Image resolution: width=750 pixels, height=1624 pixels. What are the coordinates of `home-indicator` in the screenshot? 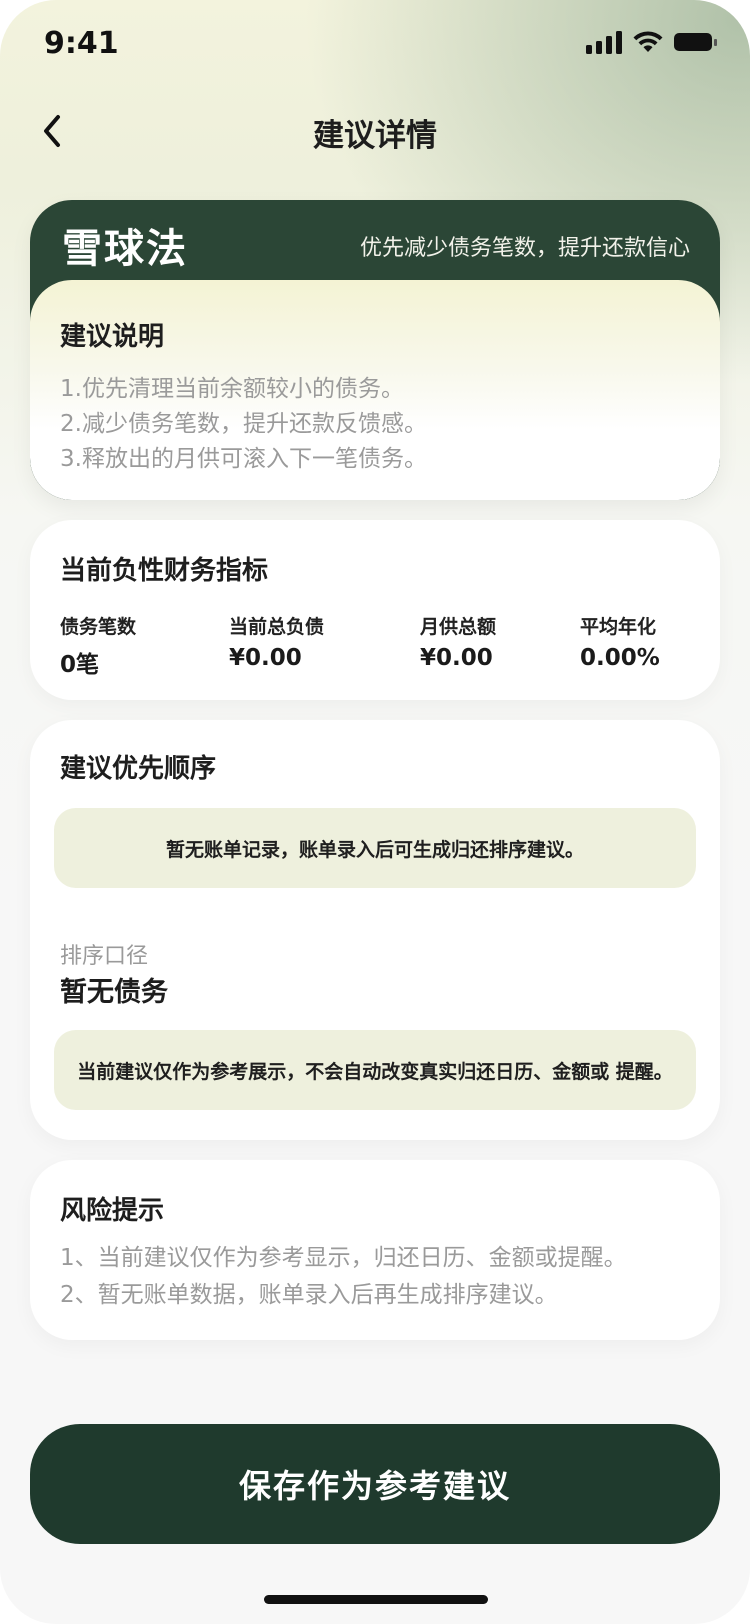 It's located at (376, 1599).